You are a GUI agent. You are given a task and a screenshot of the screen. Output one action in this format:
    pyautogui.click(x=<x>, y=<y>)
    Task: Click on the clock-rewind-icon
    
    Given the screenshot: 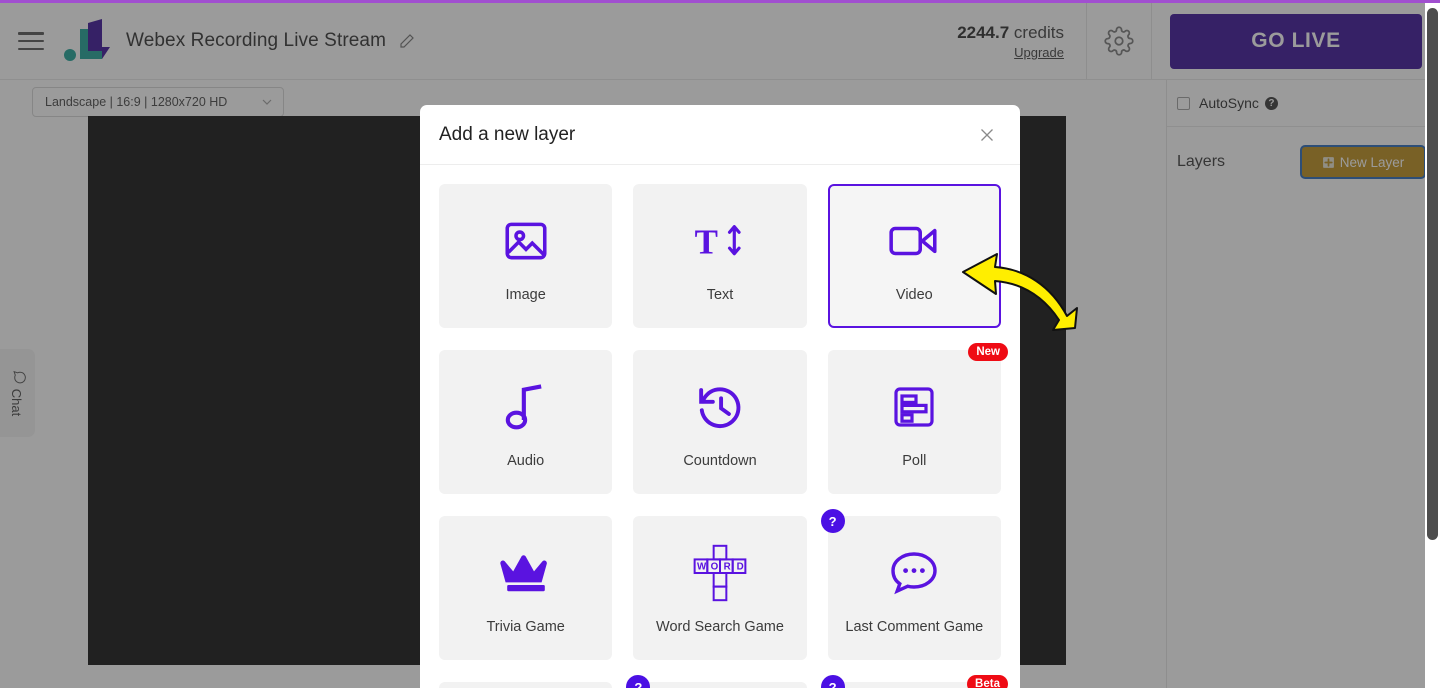 What is the action you would take?
    pyautogui.click(x=720, y=407)
    